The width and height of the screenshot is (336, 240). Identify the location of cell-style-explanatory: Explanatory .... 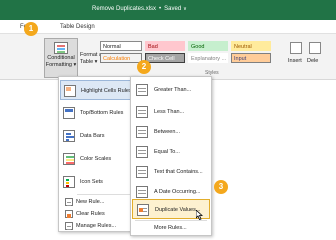
(208, 58).